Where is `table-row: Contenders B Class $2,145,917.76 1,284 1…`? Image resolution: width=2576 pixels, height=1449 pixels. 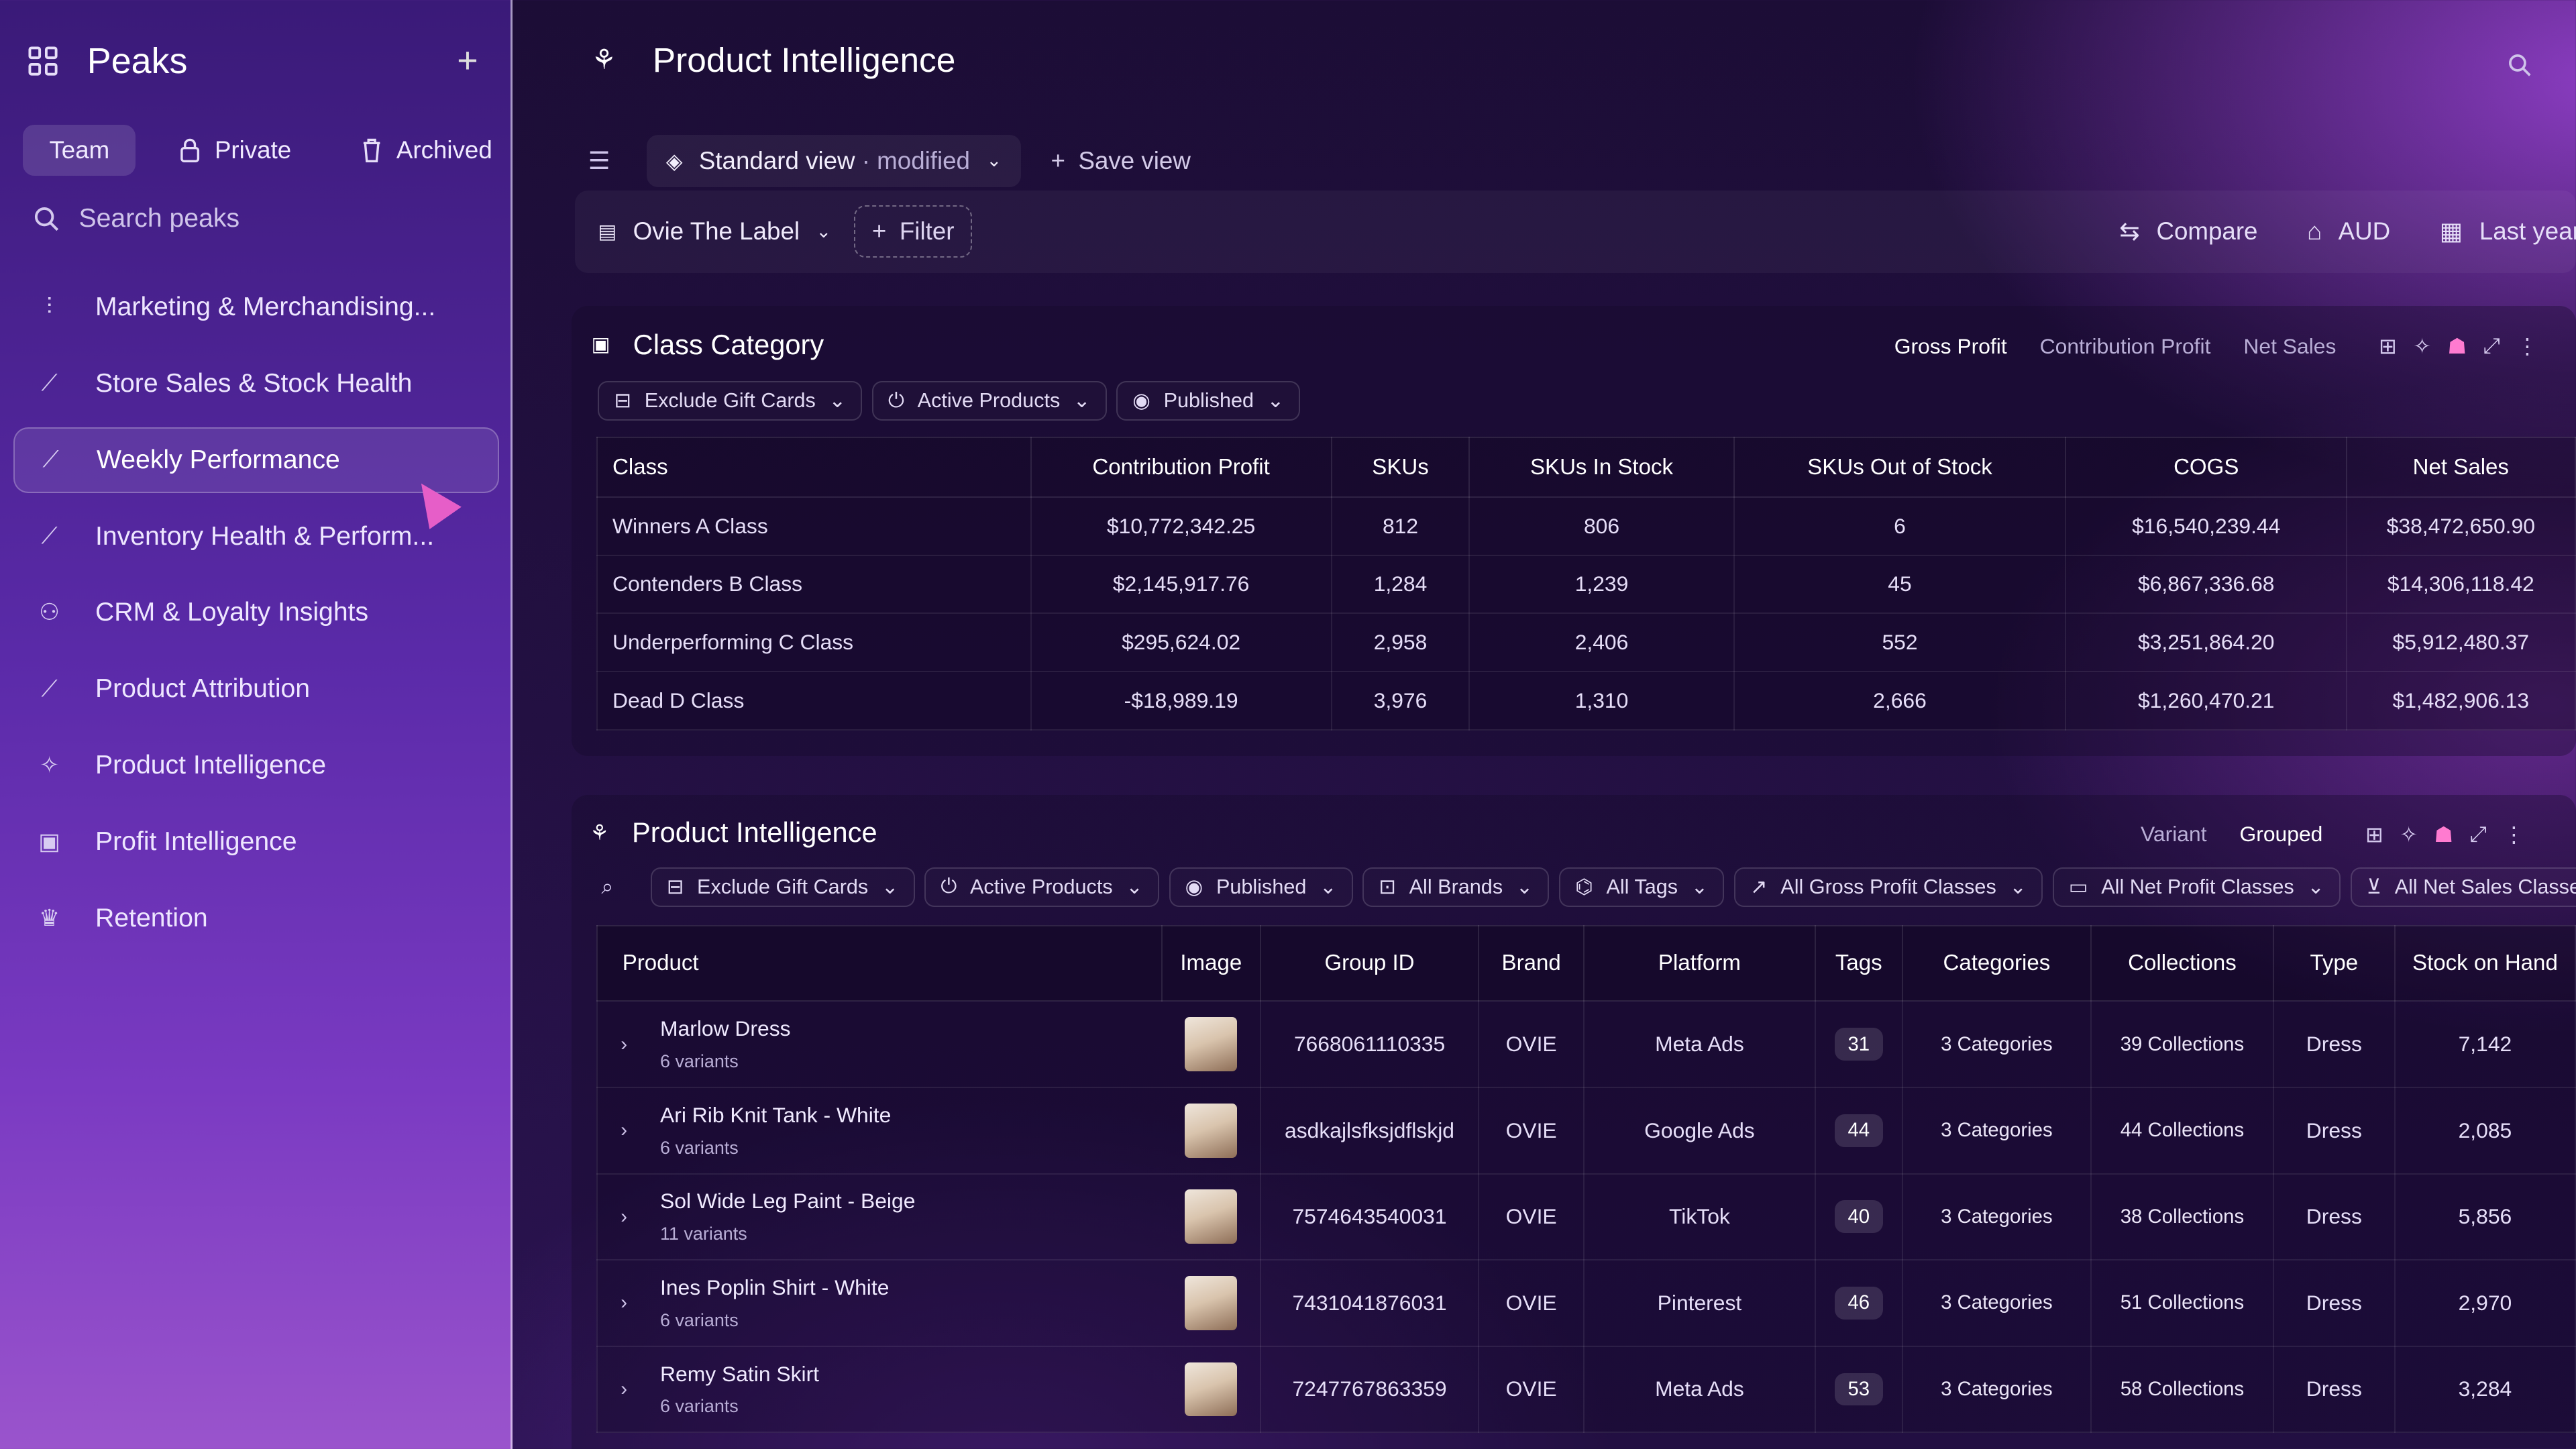 table-row: Contenders B Class $2,145,917.76 1,284 1… is located at coordinates (1586, 584).